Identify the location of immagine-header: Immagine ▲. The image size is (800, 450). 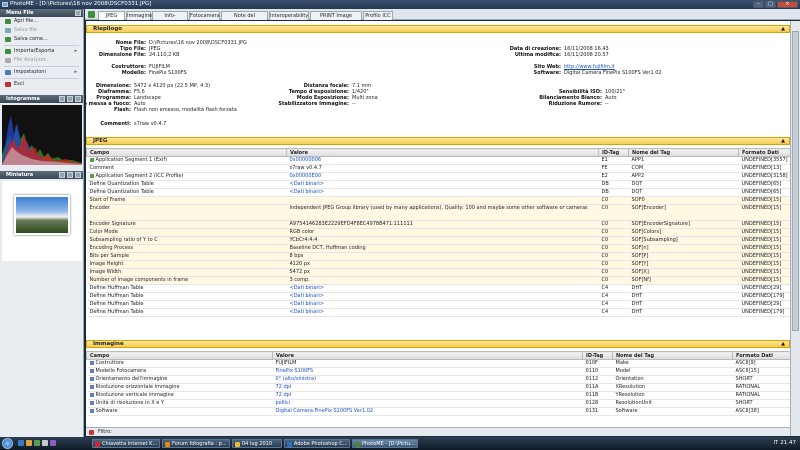
(438, 344).